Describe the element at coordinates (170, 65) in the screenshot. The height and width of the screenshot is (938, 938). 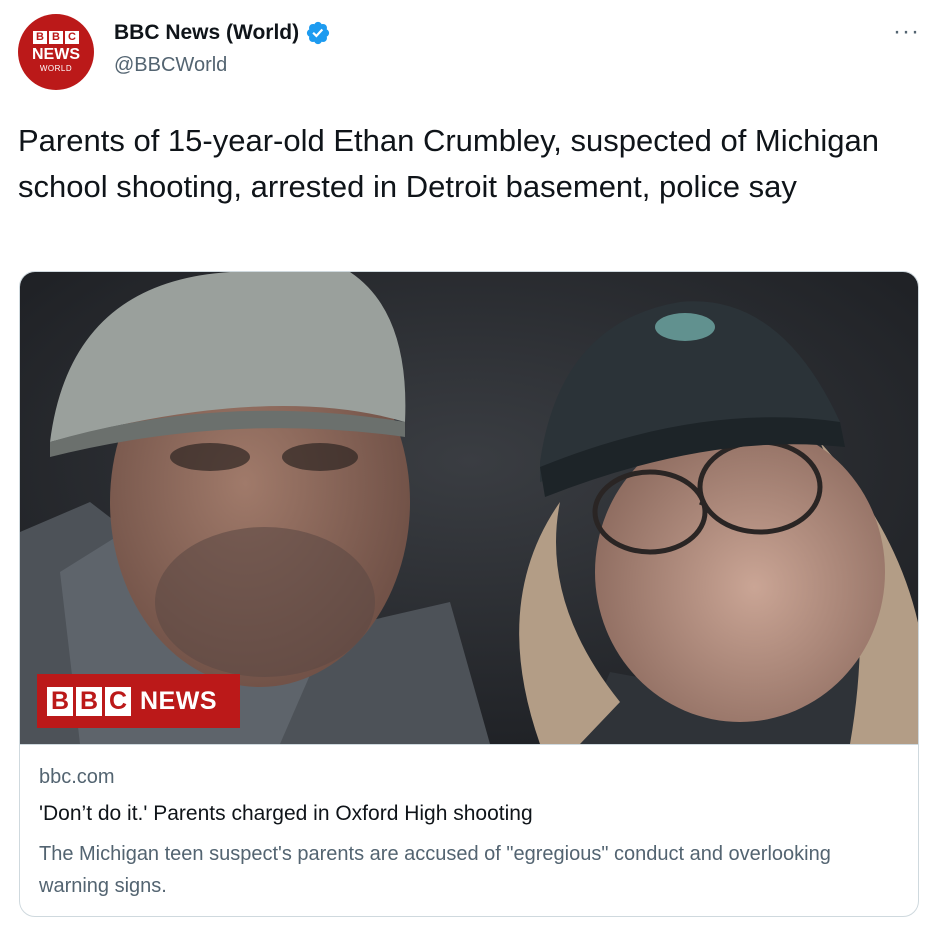
I see `account-handle: @BBCWorld` at that location.